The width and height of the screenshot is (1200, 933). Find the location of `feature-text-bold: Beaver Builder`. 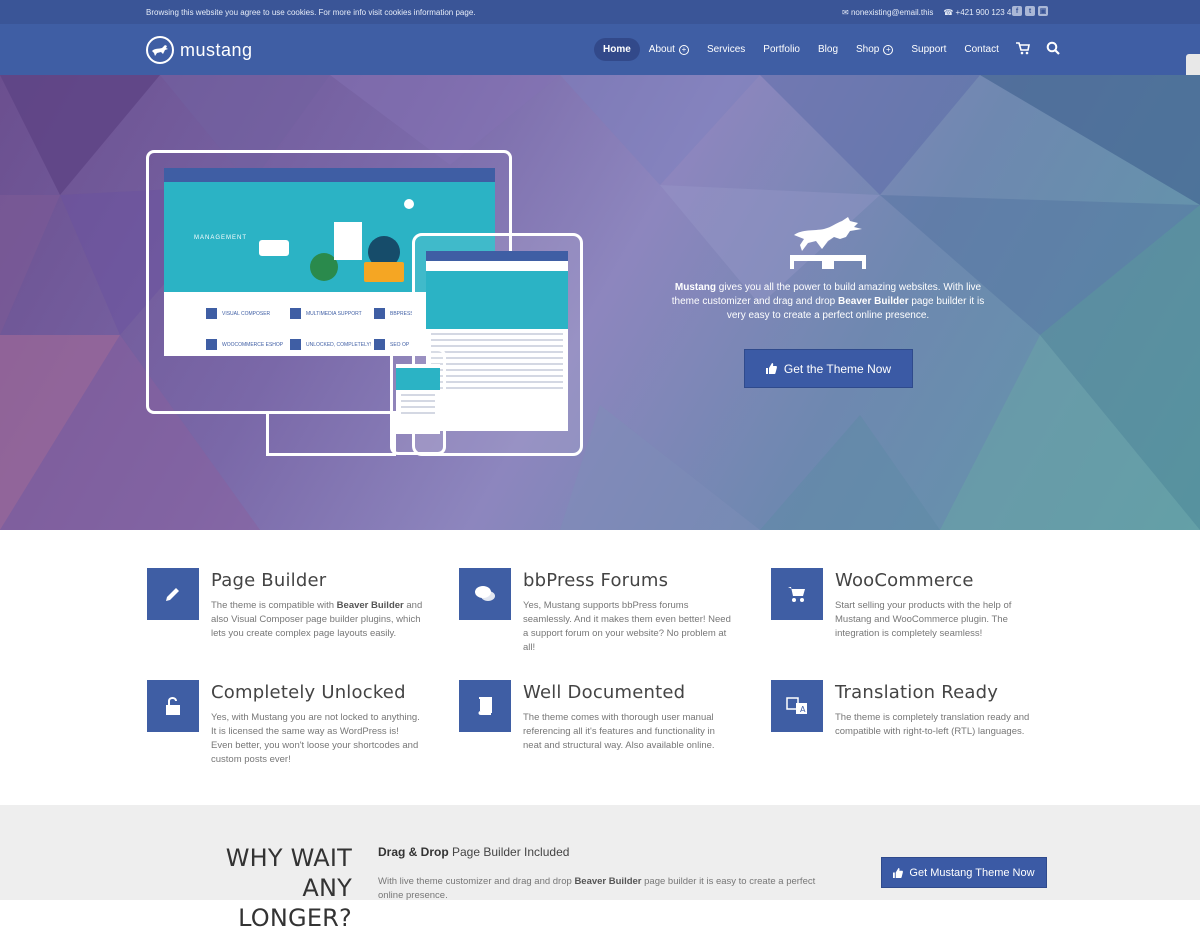

feature-text-bold: Beaver Builder is located at coordinates (370, 605).